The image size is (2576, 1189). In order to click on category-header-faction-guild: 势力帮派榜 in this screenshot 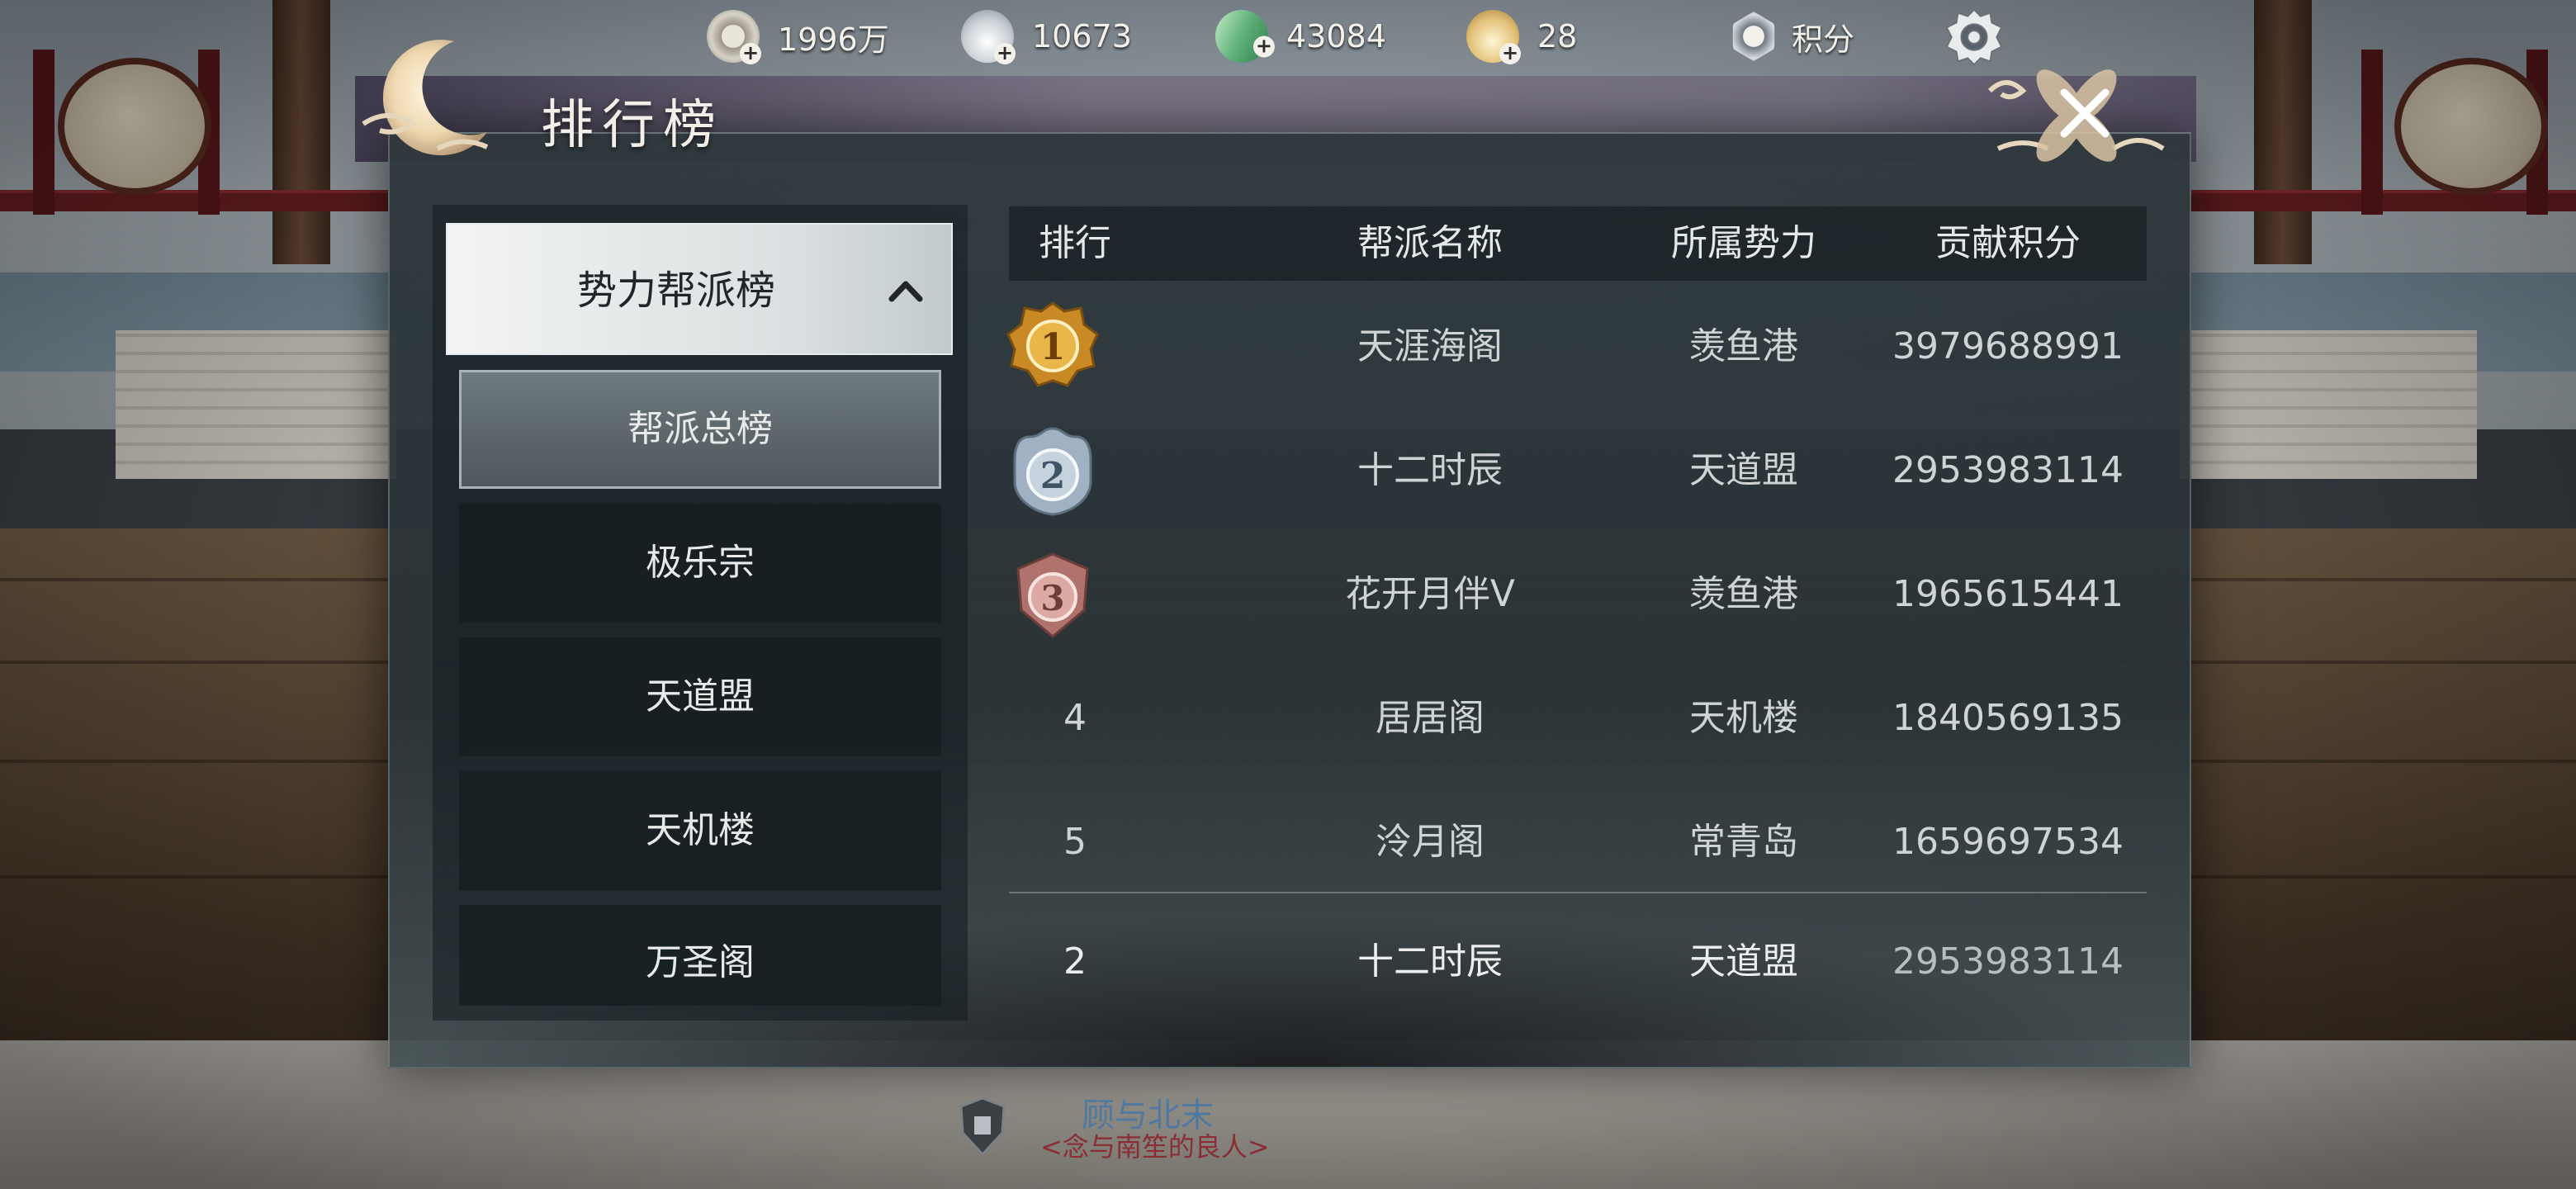, I will do `click(699, 289)`.